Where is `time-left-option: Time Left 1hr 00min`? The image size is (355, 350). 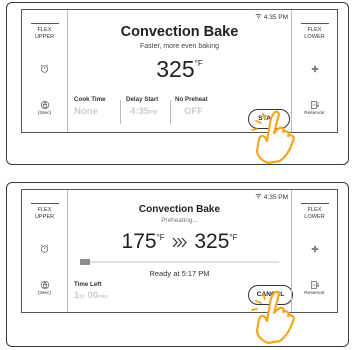
time-left-option: Time Left 1hr 00min is located at coordinates (91, 298).